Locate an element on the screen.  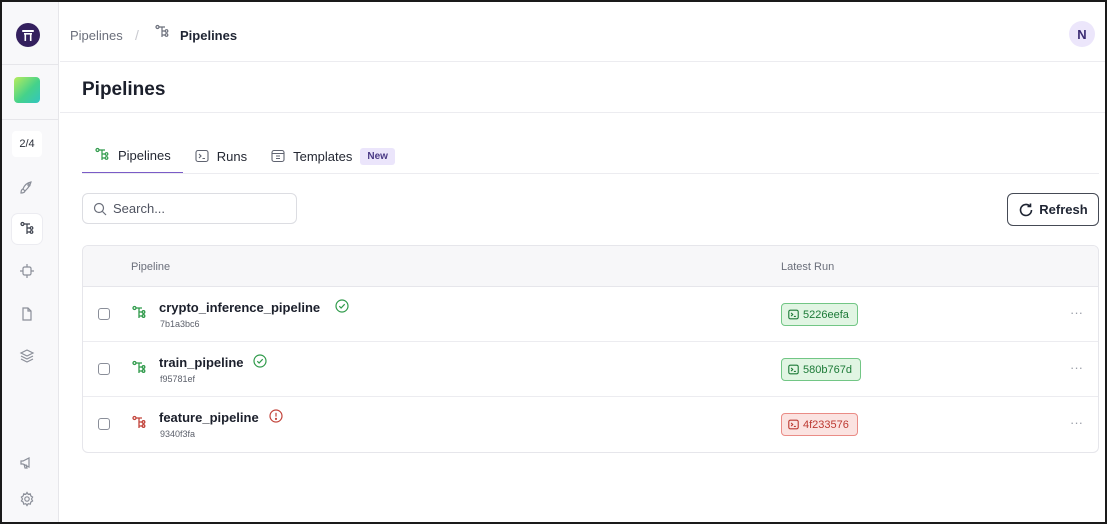
sidebar-item-models is located at coordinates (27, 314).